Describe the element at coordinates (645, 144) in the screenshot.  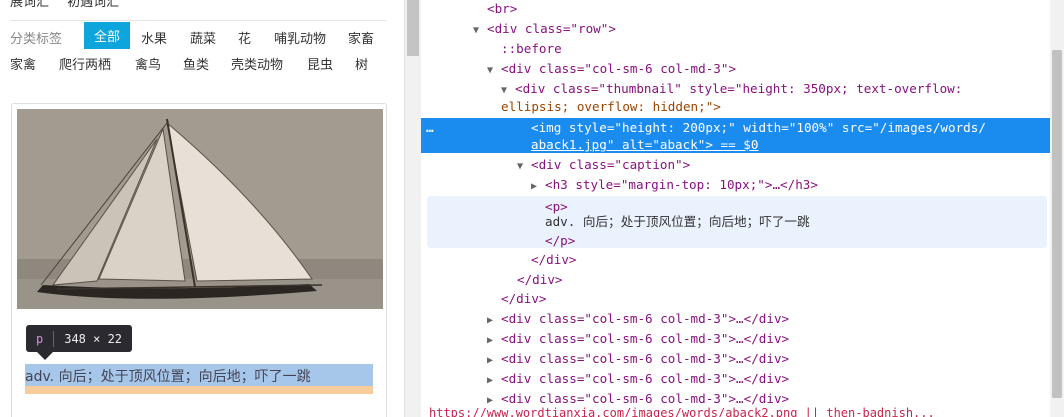
I see `dom-node-img-cont: aback1.jpg" alt="aback"> == $0` at that location.